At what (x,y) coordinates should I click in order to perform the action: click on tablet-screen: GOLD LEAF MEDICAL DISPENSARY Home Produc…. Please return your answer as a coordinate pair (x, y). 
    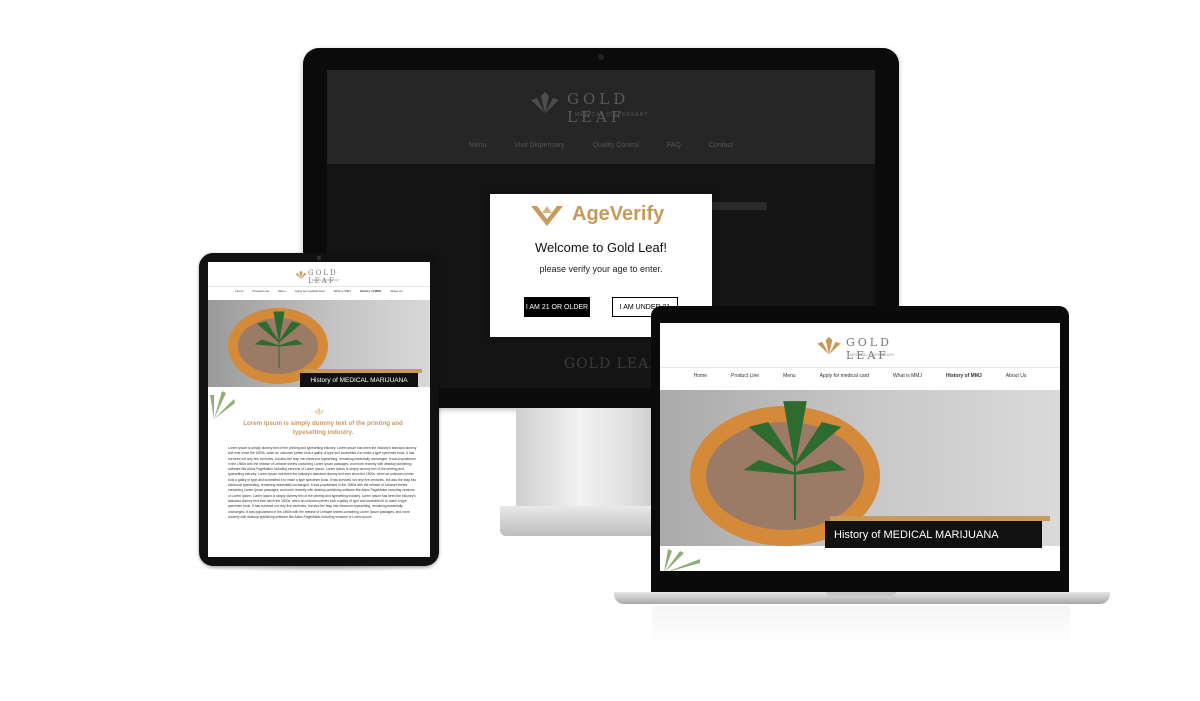
    Looking at the image, I should click on (319, 409).